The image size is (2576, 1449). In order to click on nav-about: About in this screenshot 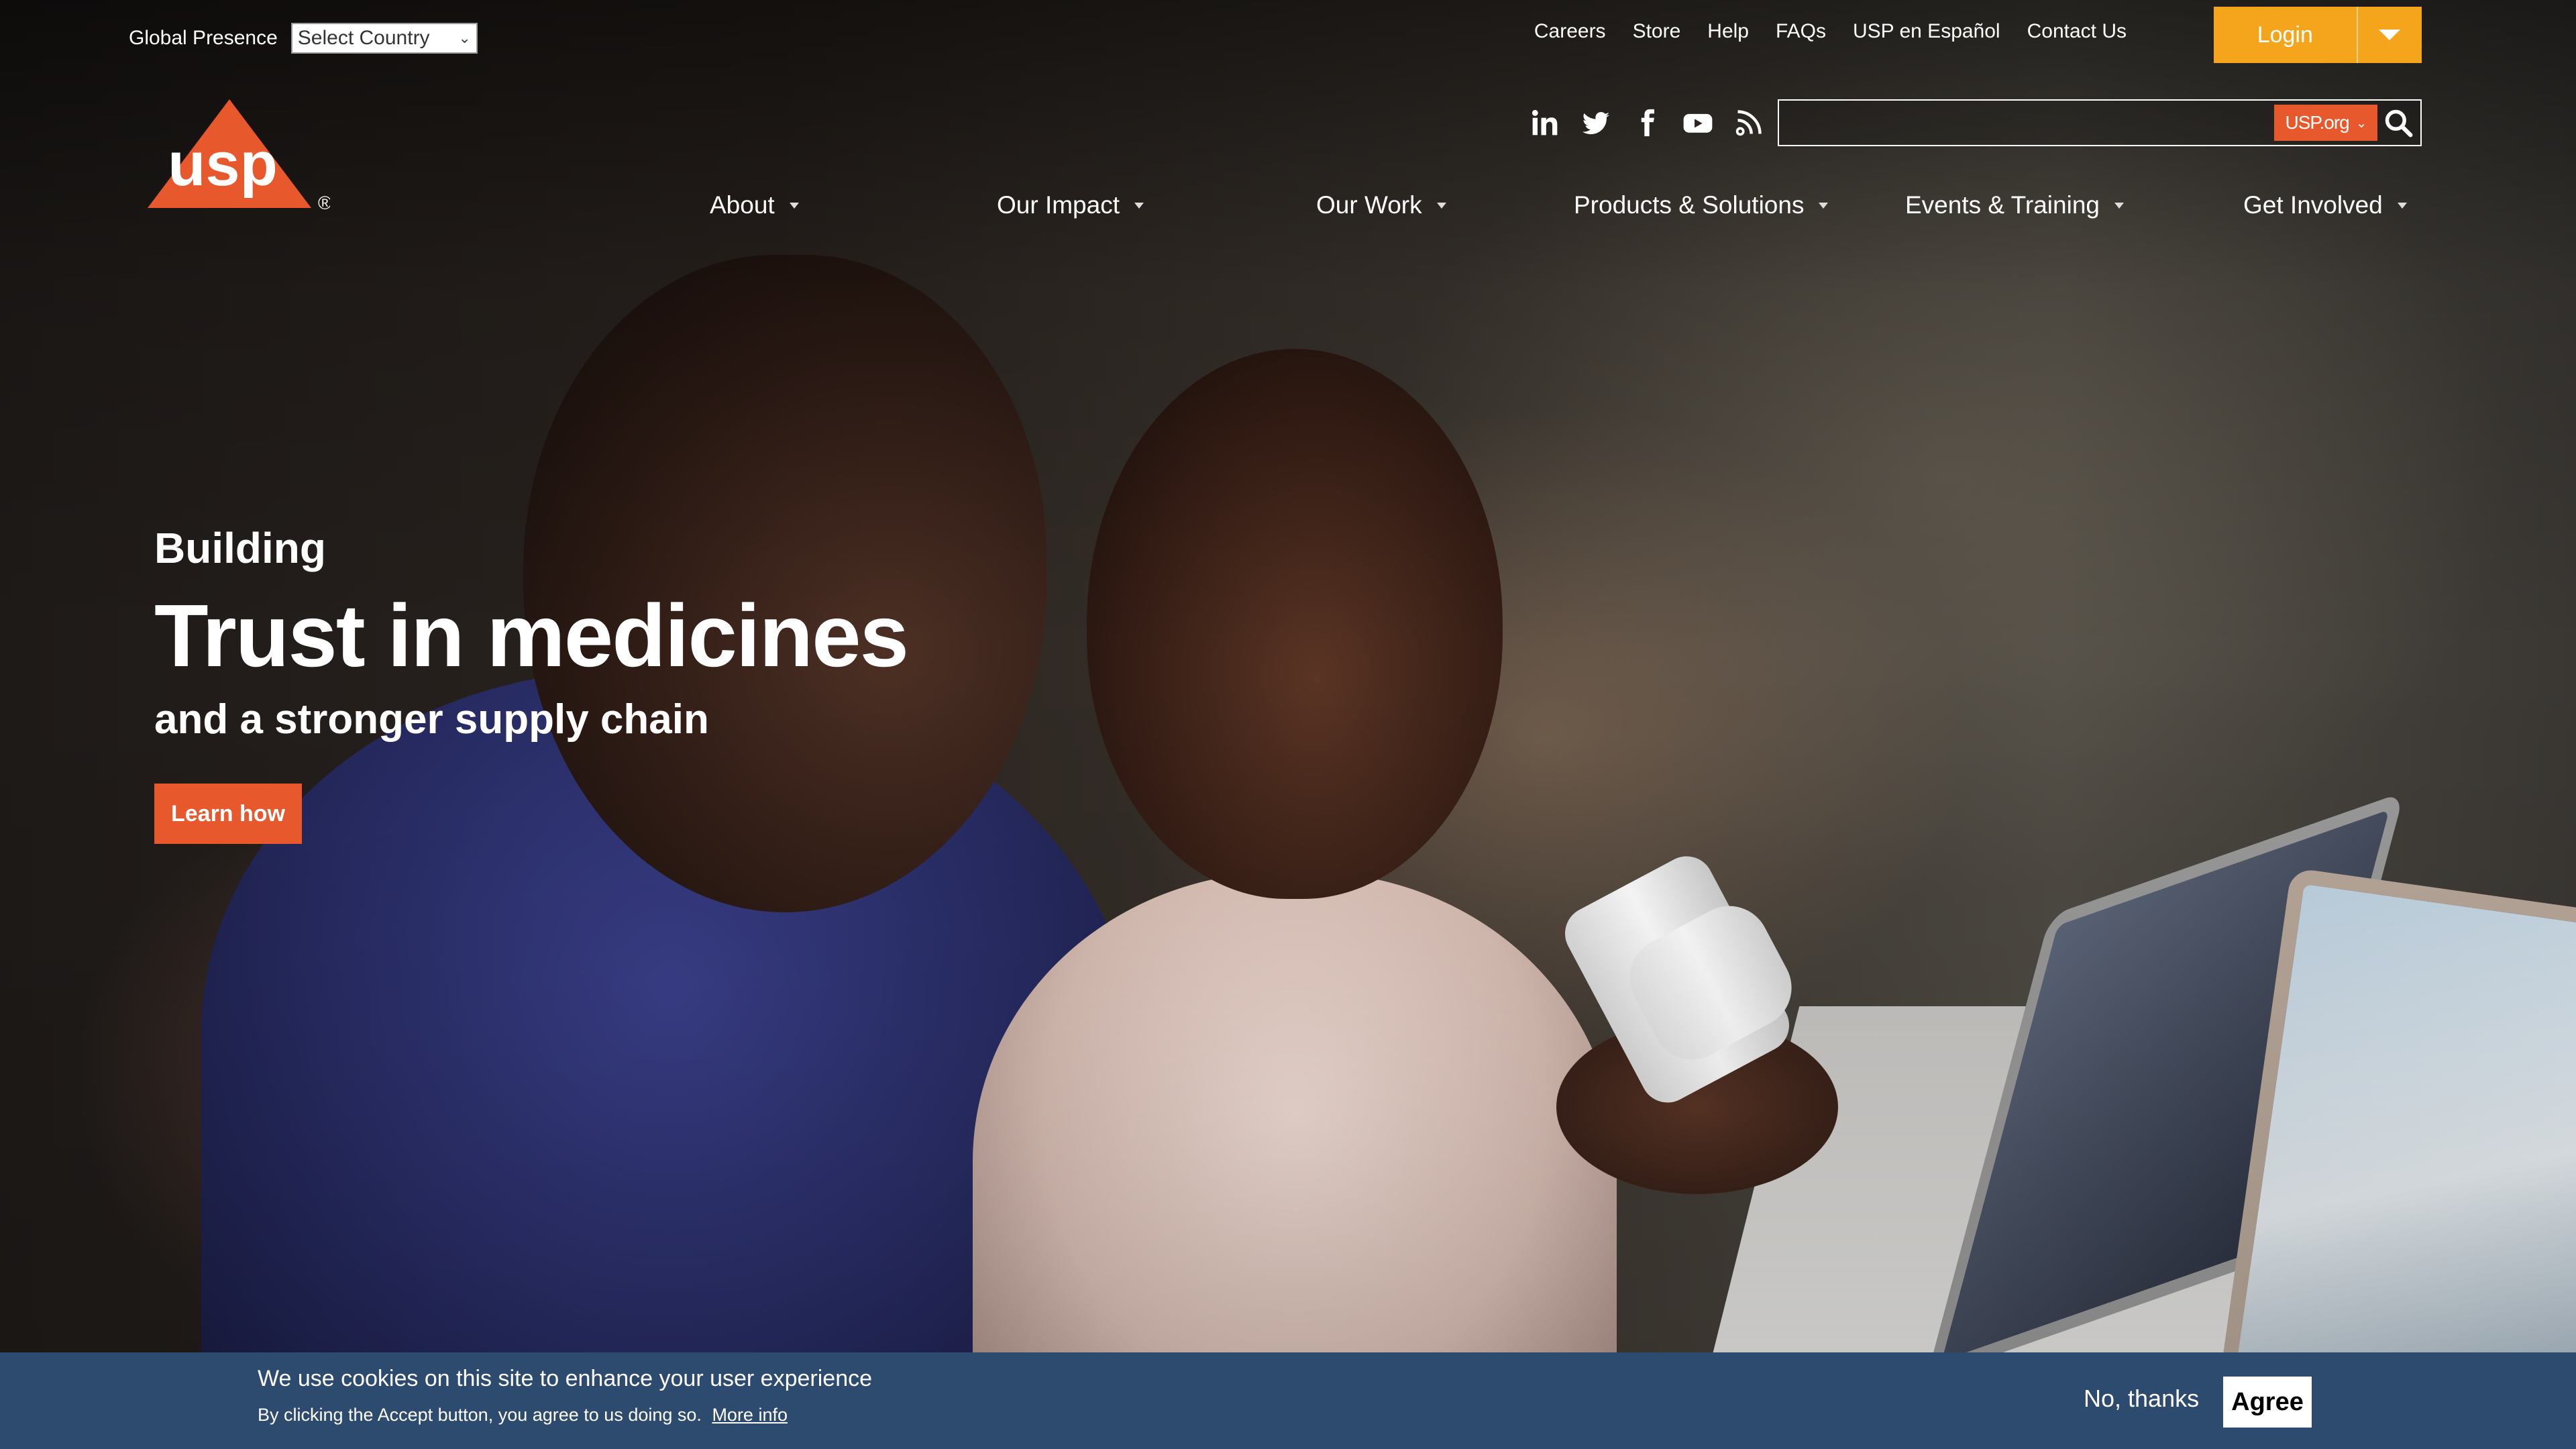, I will do `click(754, 205)`.